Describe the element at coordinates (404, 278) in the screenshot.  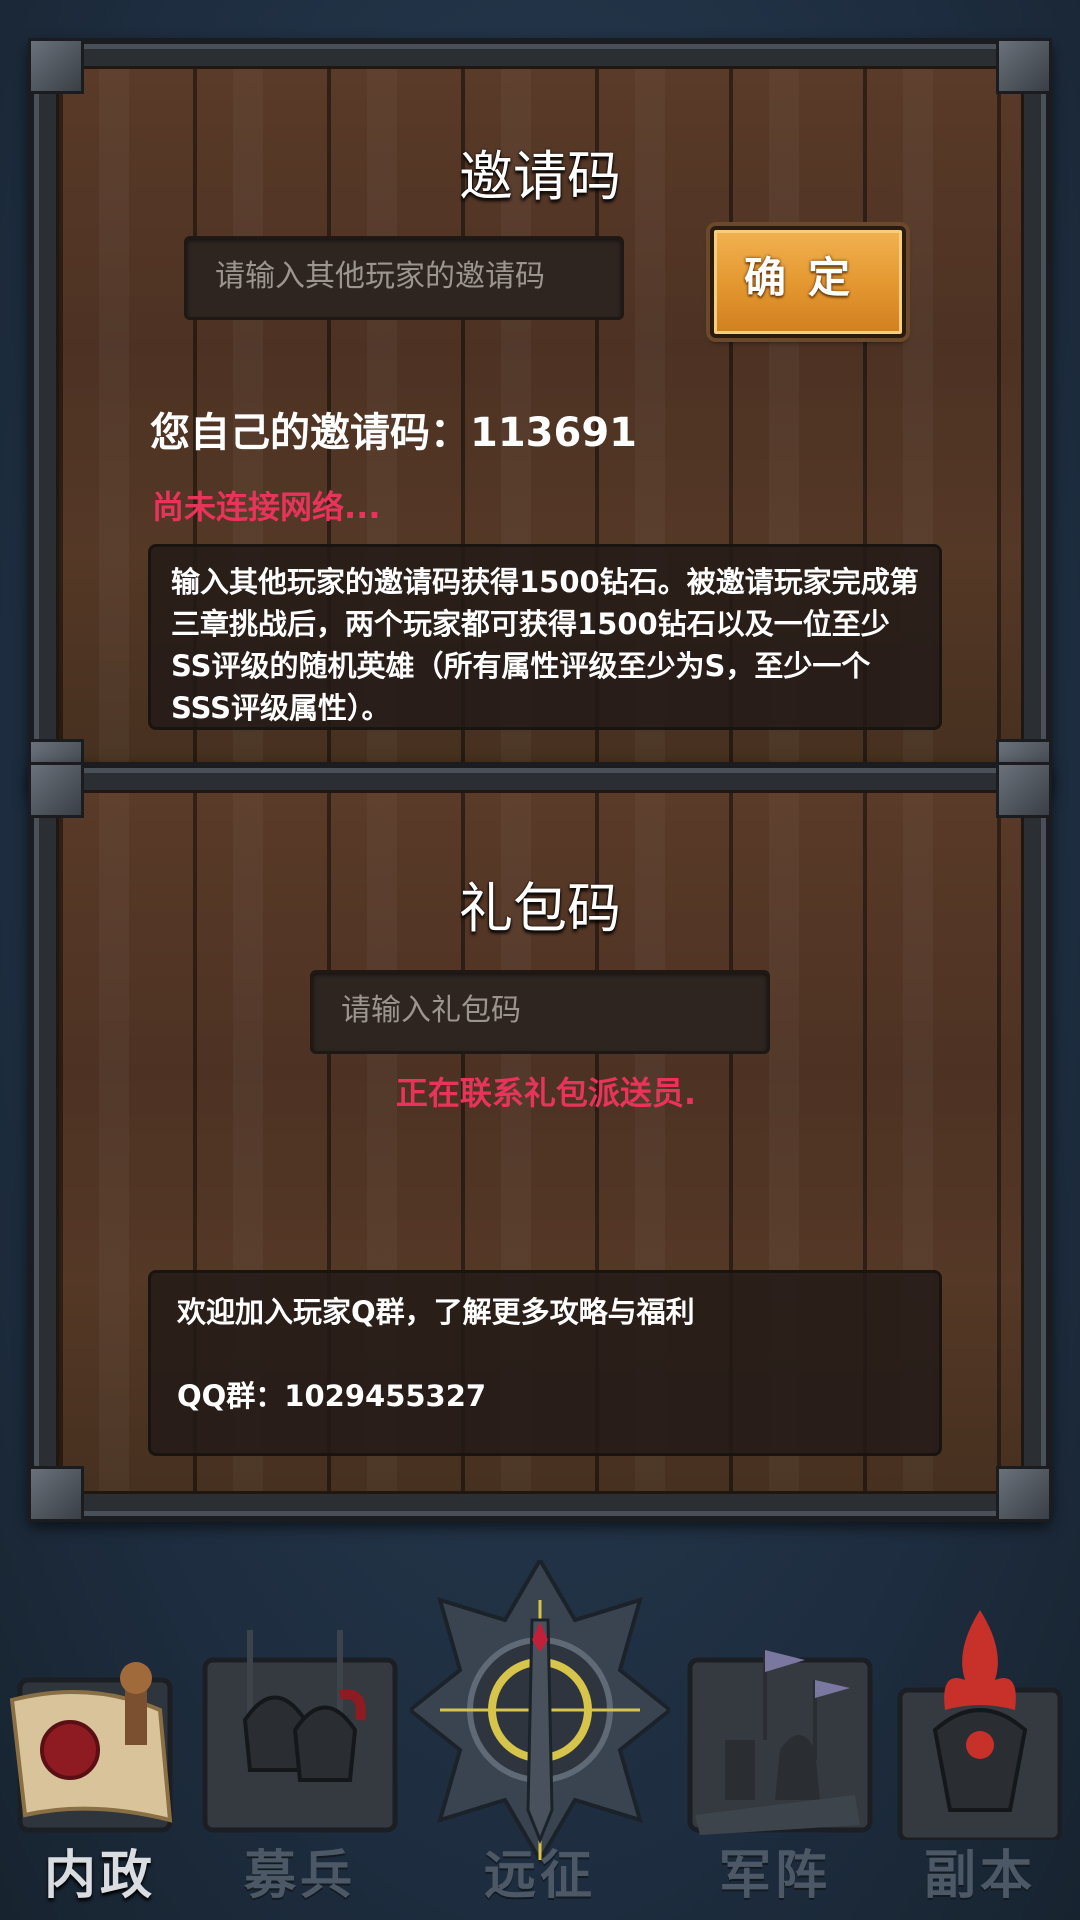
I see `invite-code-input: 请输入其他玩家的邀请码` at that location.